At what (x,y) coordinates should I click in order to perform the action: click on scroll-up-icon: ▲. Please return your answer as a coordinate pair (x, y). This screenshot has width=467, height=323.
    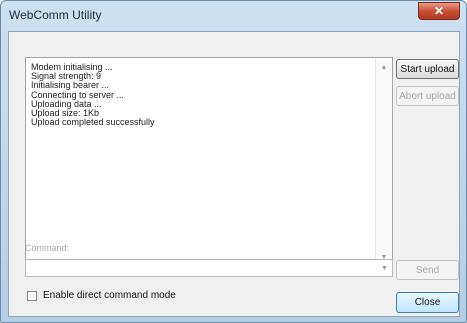
    Looking at the image, I should click on (384, 67).